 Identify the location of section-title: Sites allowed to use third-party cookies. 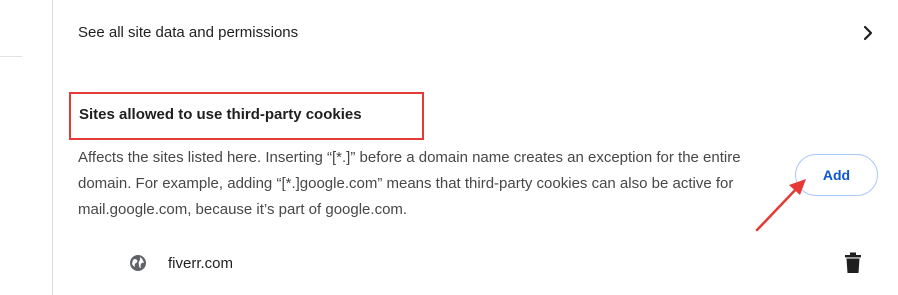
(220, 114).